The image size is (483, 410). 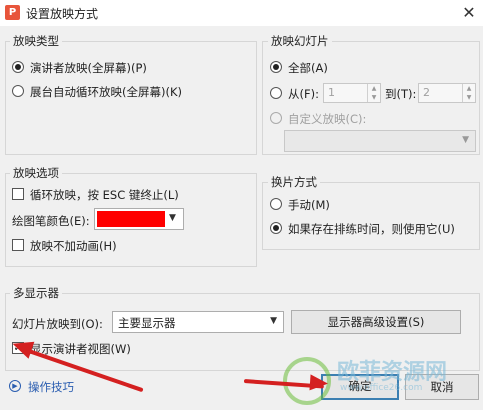 What do you see at coordinates (104, 195) in the screenshot?
I see `loop-label: 循环放映，按 ESC 键终止(L)` at bounding box center [104, 195].